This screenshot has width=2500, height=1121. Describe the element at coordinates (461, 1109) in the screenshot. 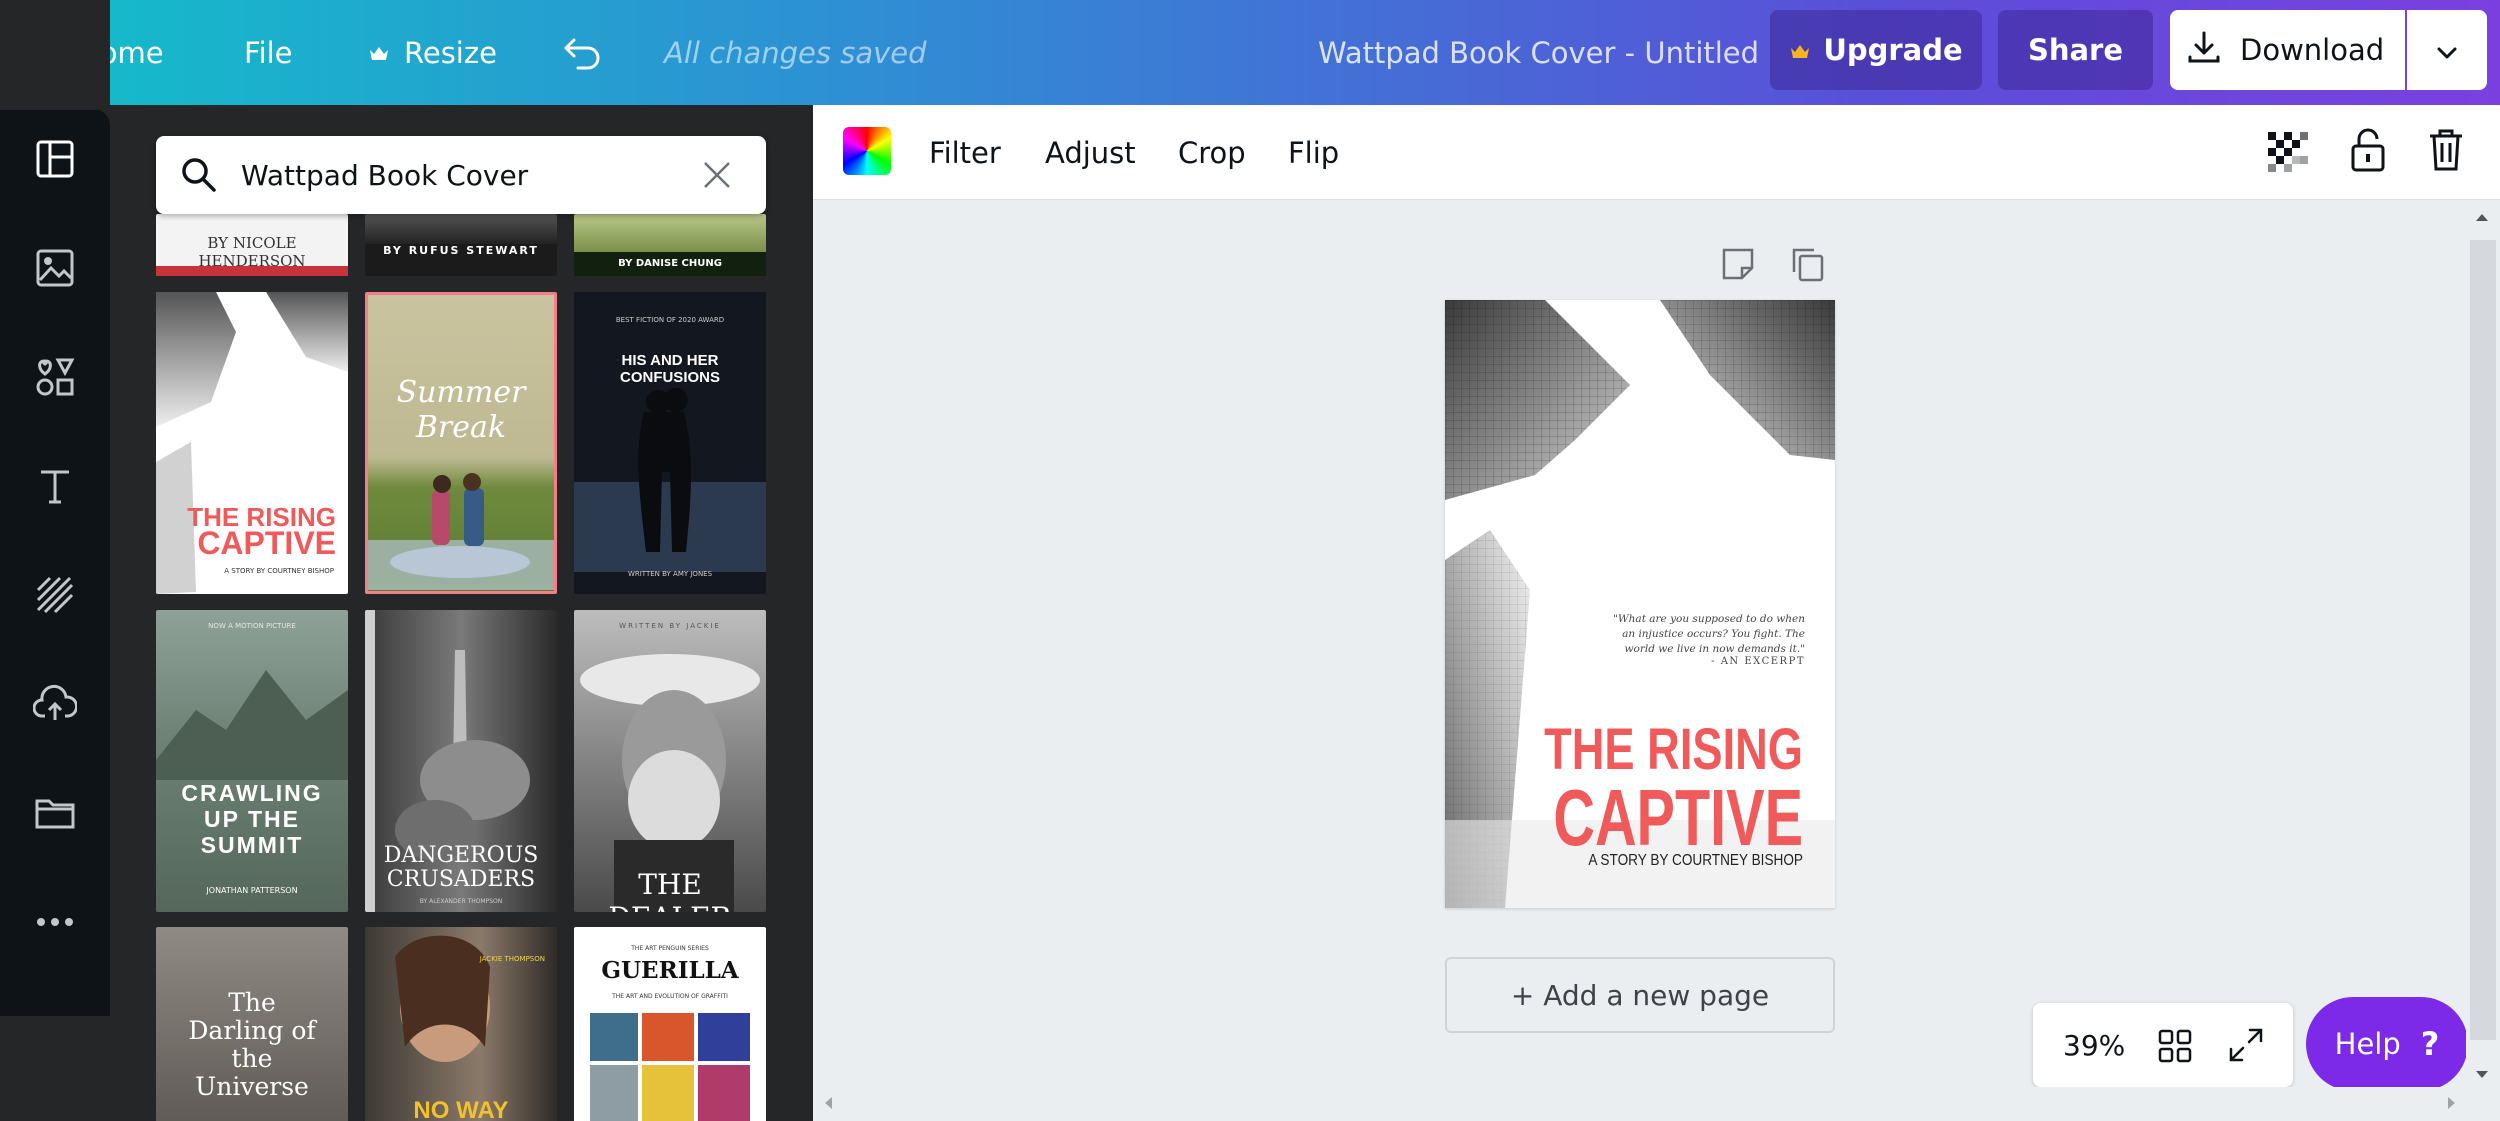

I see `template-title: NO WAY` at that location.